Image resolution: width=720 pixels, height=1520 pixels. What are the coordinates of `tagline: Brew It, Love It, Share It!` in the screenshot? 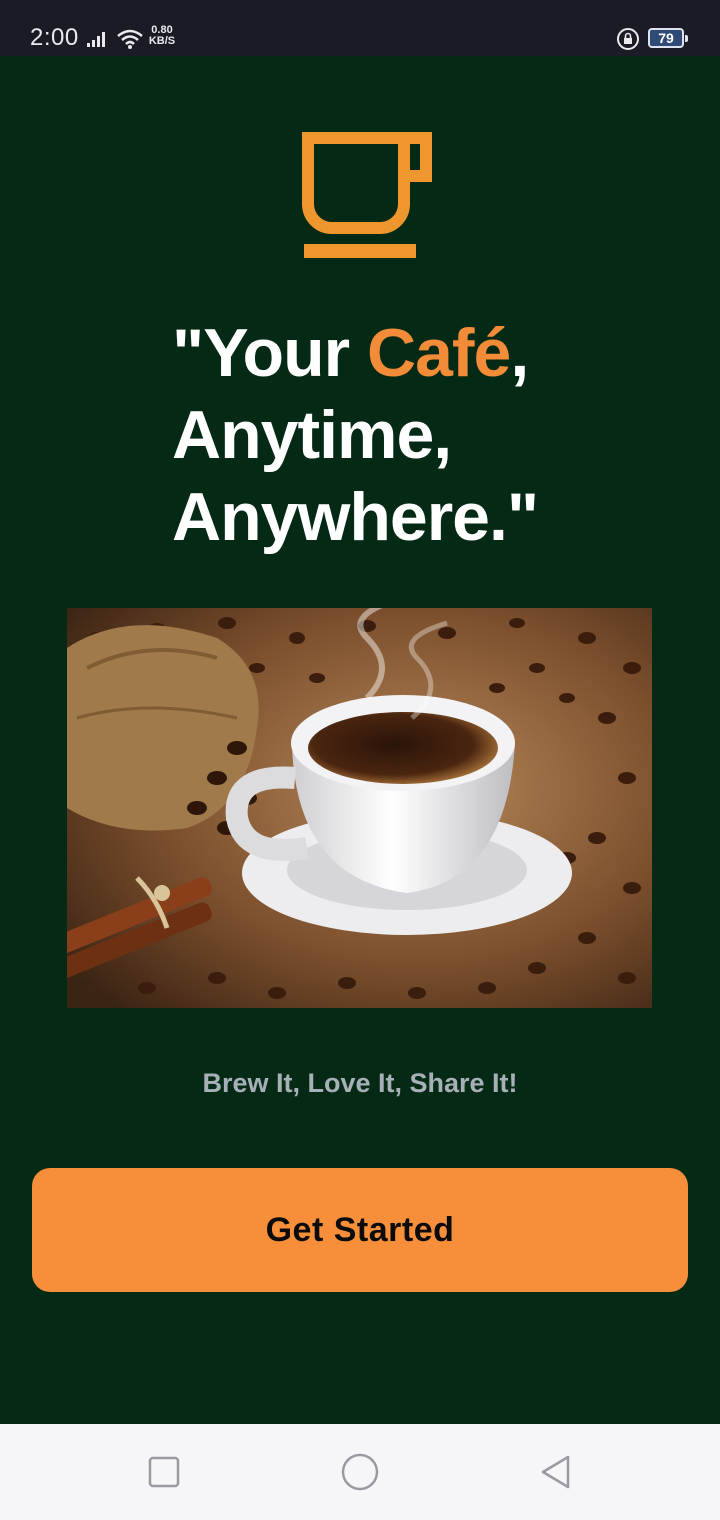 It's located at (360, 1083).